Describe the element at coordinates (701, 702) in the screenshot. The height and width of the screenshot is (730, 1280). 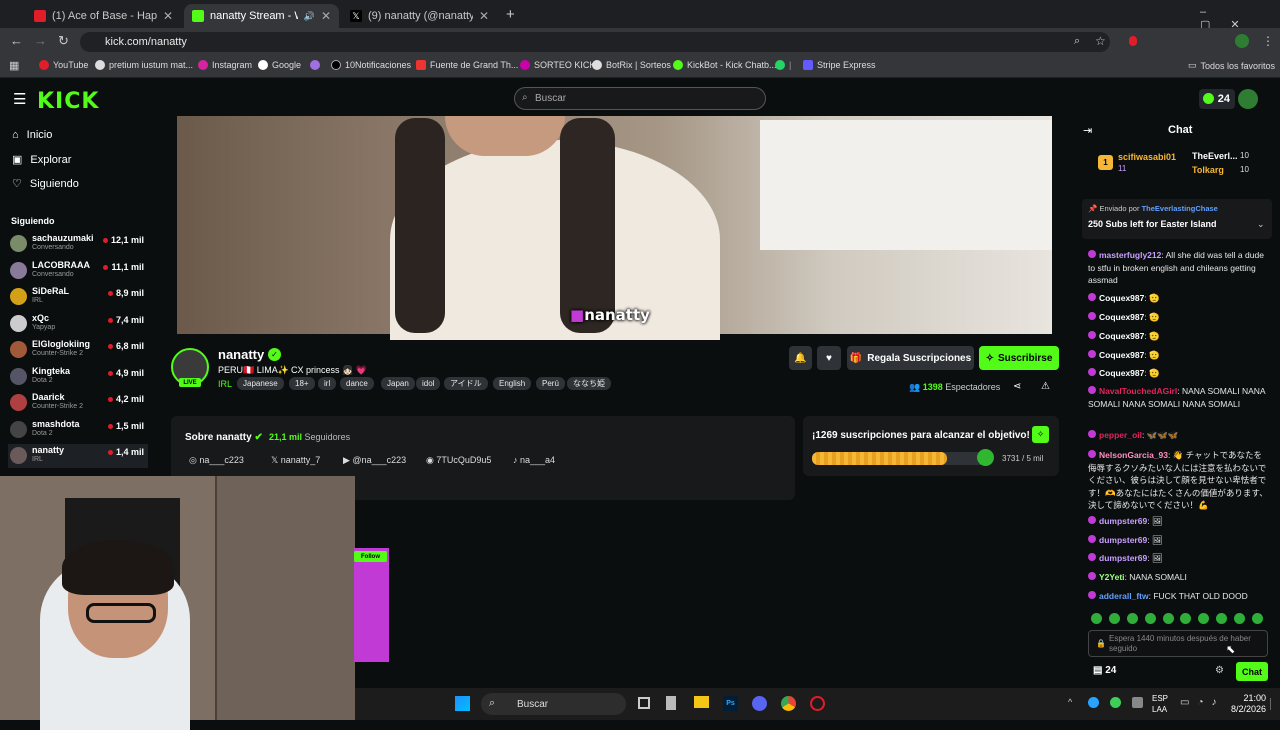
I see `file-explorer-icon` at that location.